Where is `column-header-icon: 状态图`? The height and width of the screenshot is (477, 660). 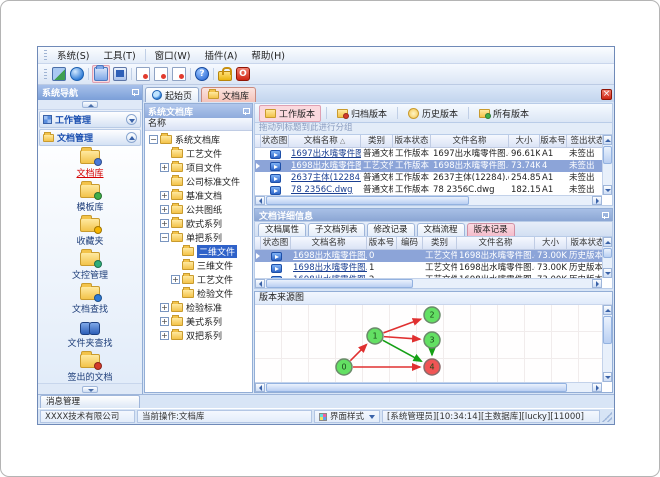 column-header-icon: 状态图 is located at coordinates (276, 243).